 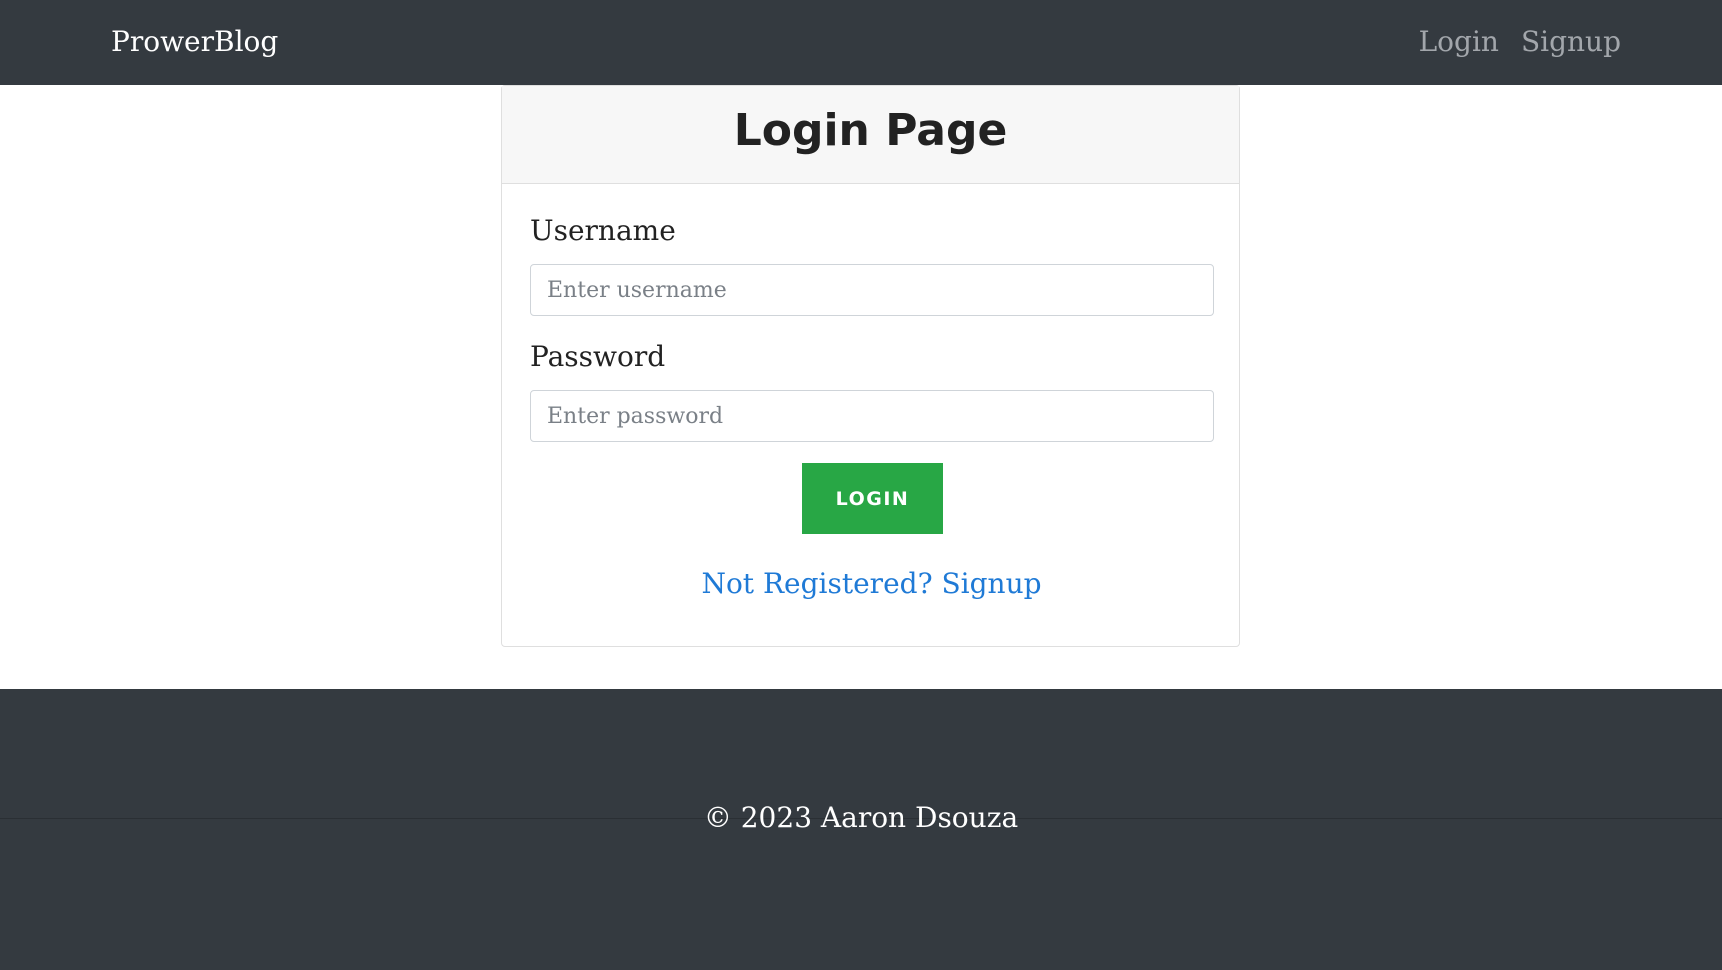 What do you see at coordinates (872, 416) in the screenshot?
I see `password-input` at bounding box center [872, 416].